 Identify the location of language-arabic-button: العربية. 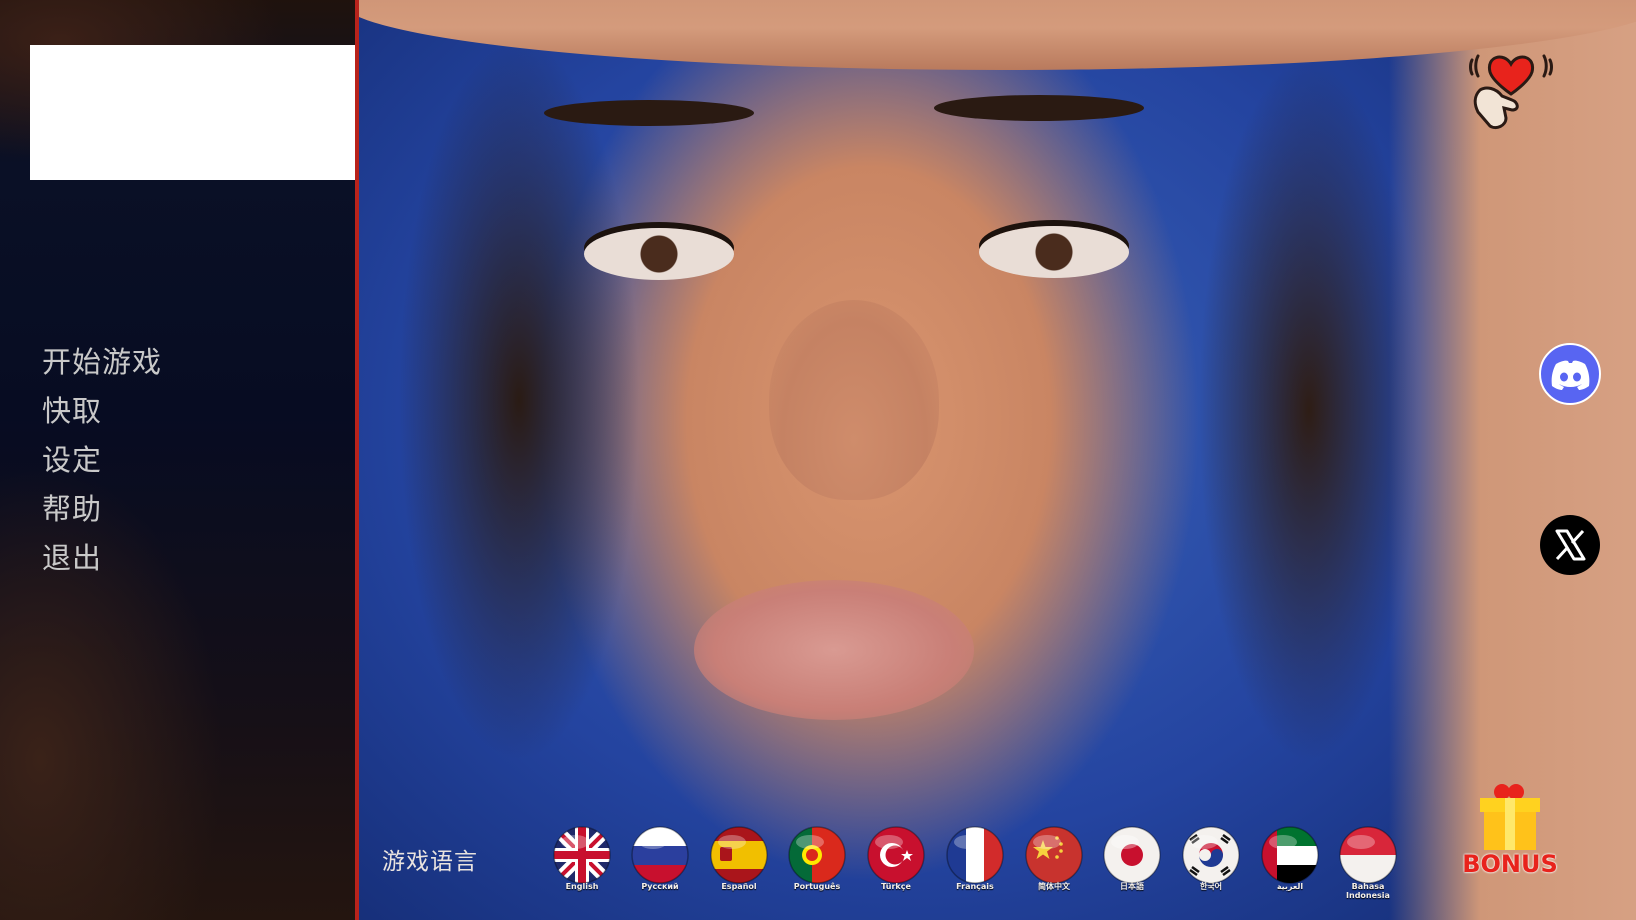
(1290, 858).